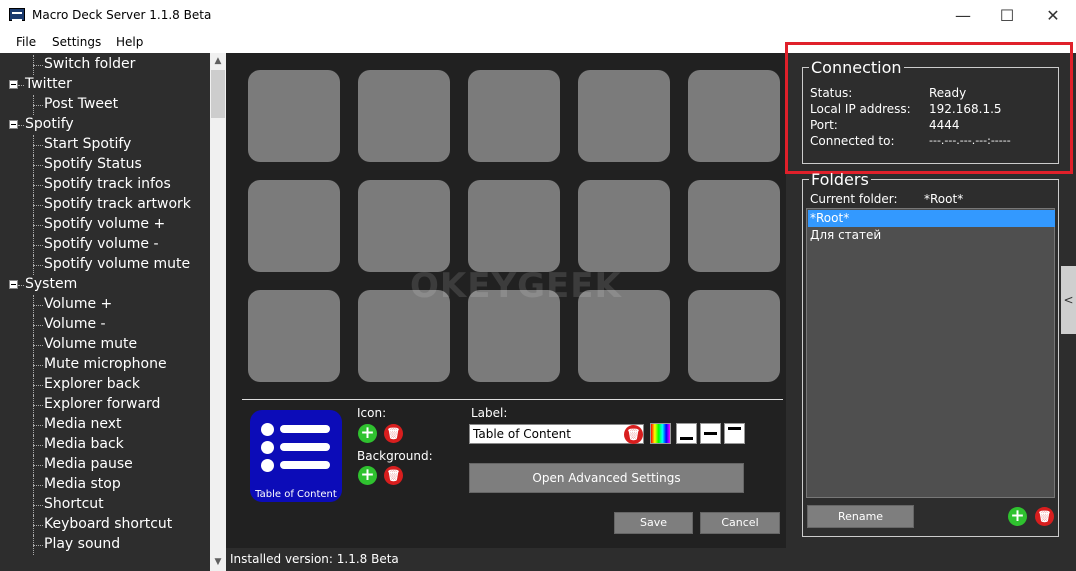  Describe the element at coordinates (88, 464) in the screenshot. I see `tree-action-item: Media pause` at that location.